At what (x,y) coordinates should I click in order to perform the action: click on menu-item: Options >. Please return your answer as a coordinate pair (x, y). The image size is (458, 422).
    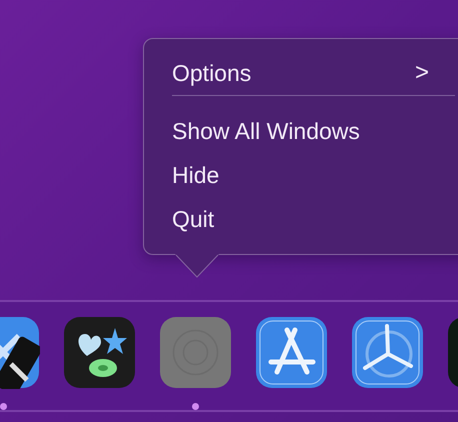
    Looking at the image, I should click on (301, 73).